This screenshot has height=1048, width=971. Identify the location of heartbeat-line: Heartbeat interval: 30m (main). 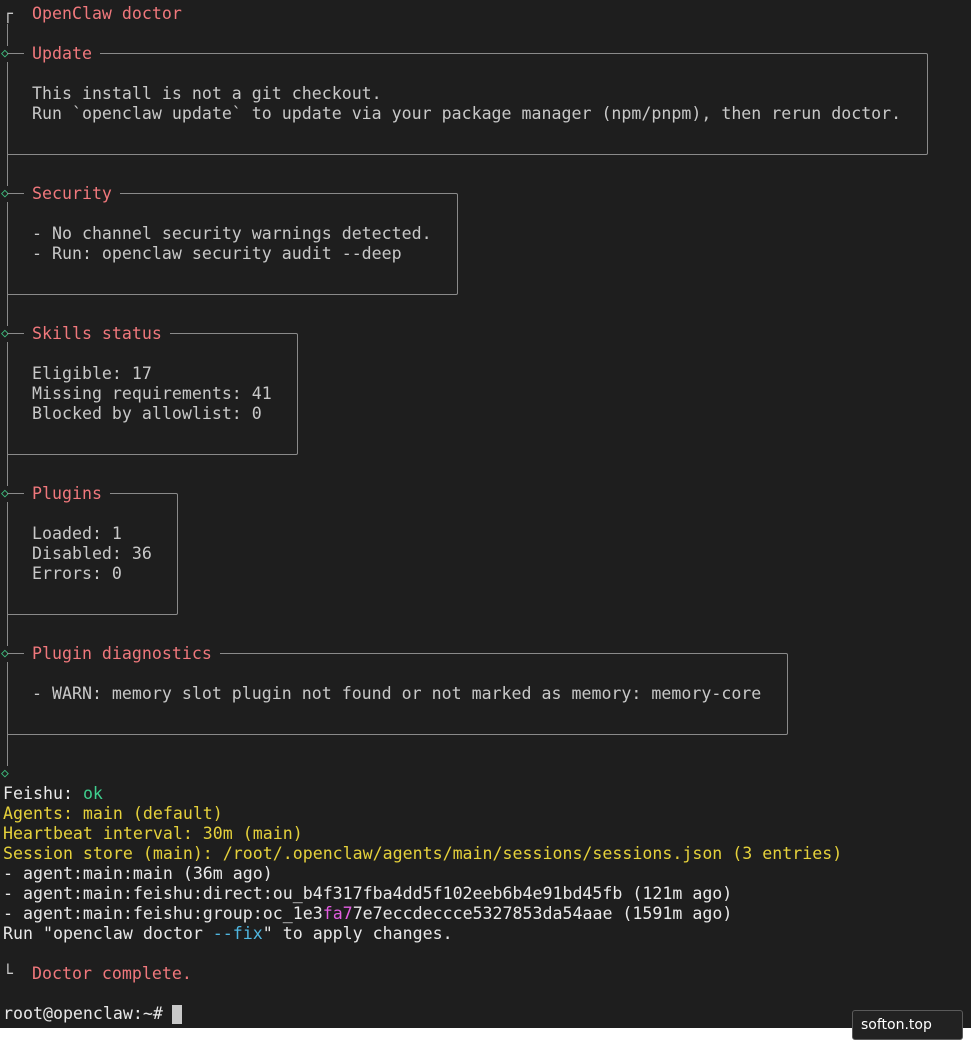
(153, 833).